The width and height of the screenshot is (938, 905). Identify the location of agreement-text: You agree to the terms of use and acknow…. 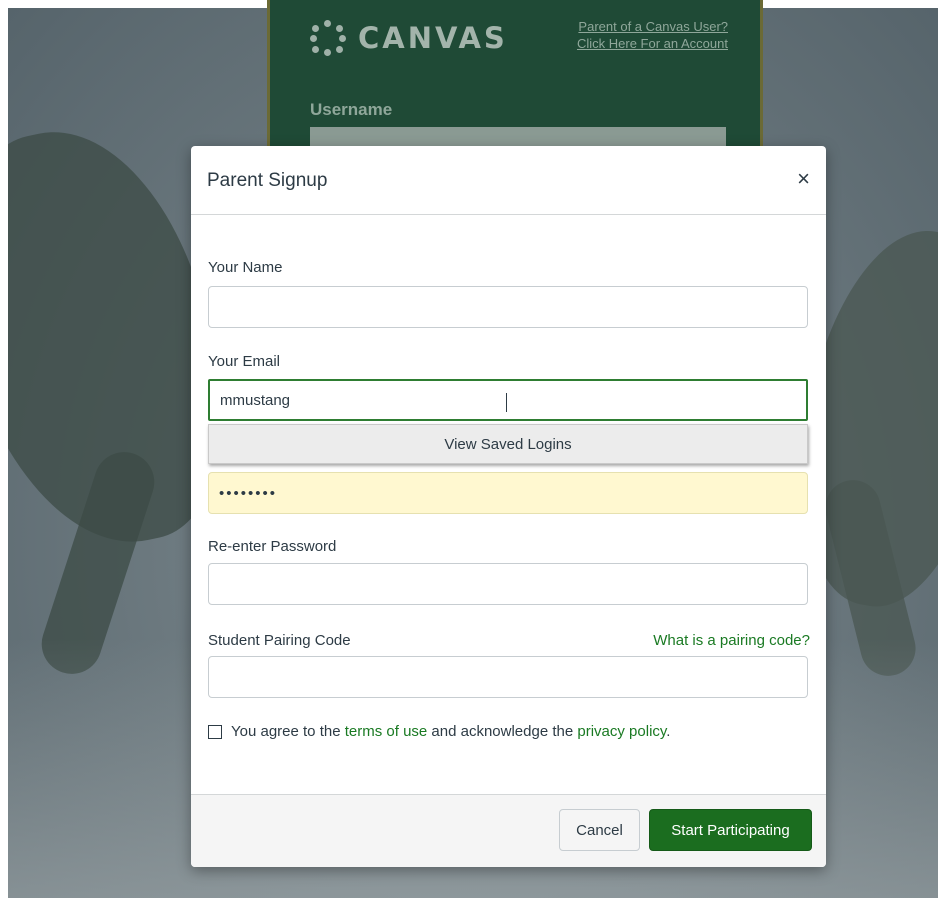
(450, 731).